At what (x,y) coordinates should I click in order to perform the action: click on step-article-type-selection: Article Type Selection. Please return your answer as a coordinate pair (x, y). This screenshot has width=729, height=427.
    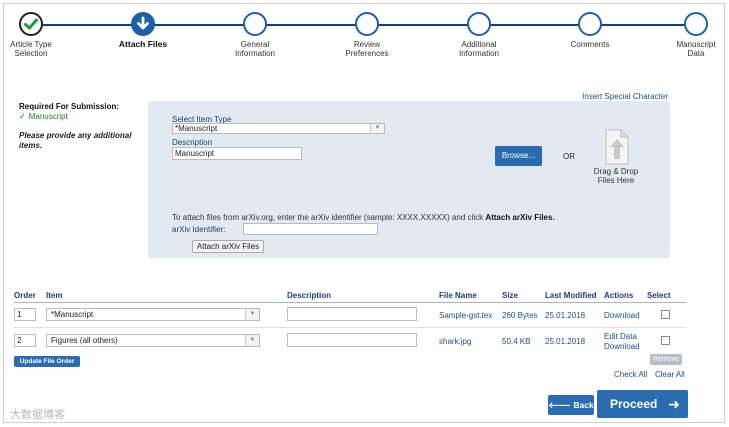
    Looking at the image, I should click on (37, 35).